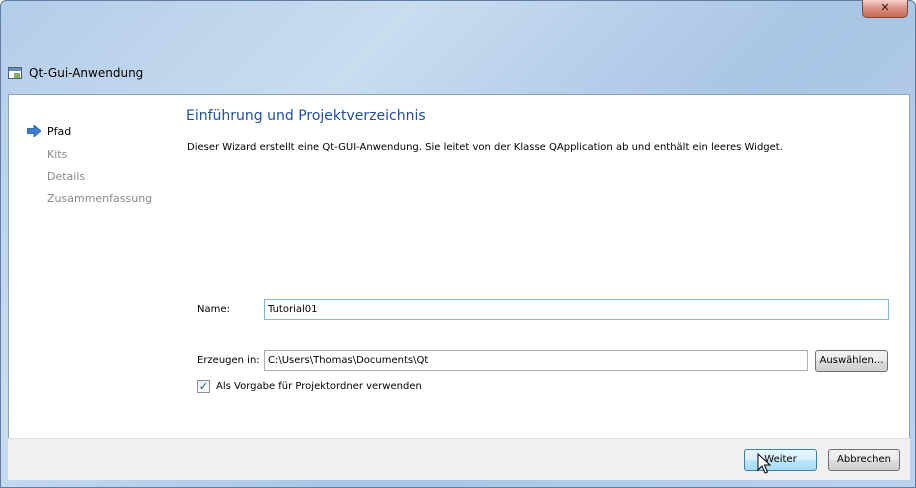  Describe the element at coordinates (319, 386) in the screenshot. I see `default-folder-checkbox-label: Als Vorgabe für Projektordner verwenden` at that location.